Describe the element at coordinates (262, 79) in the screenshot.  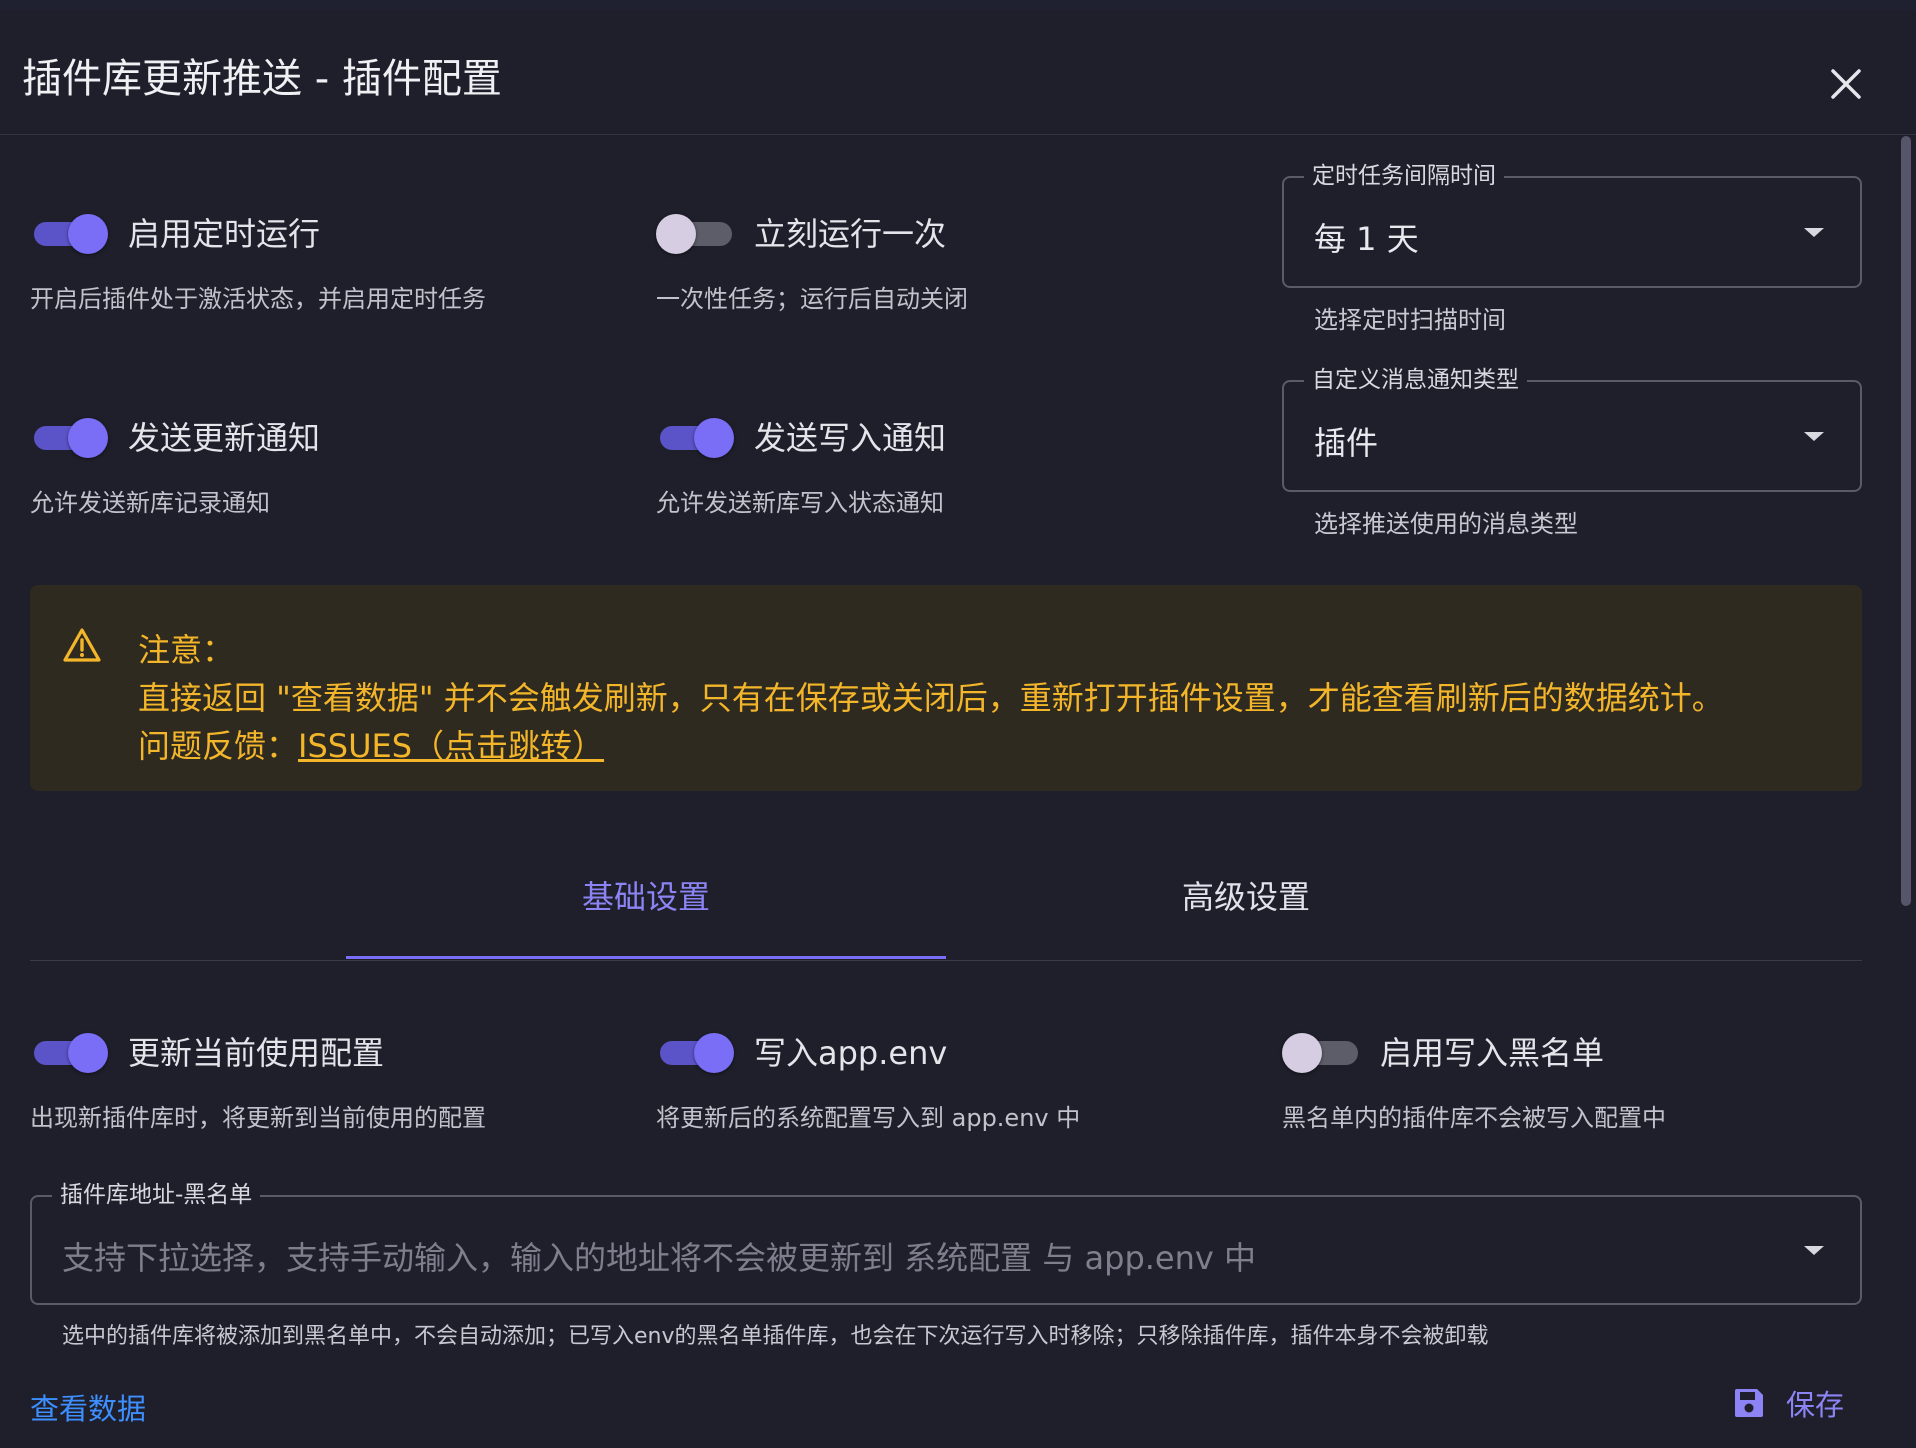
I see `dialog-title: 插件库更新推送 - 插件配置` at that location.